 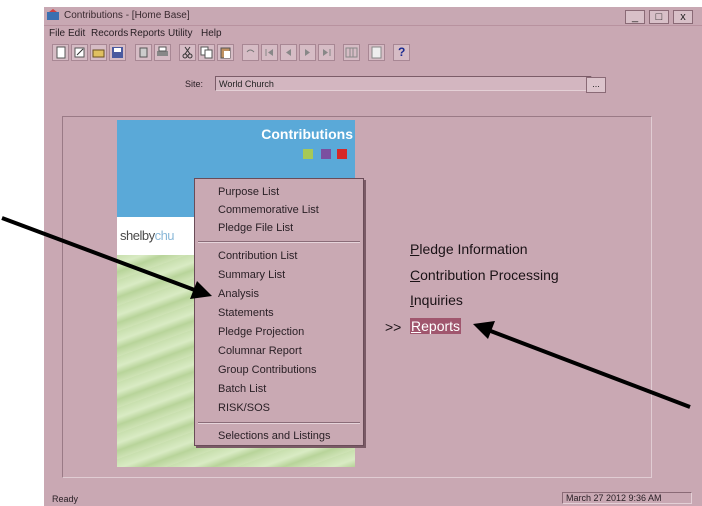 What do you see at coordinates (255, 228) in the screenshot?
I see `menu-item-pledge-file-list: Pledge File List` at bounding box center [255, 228].